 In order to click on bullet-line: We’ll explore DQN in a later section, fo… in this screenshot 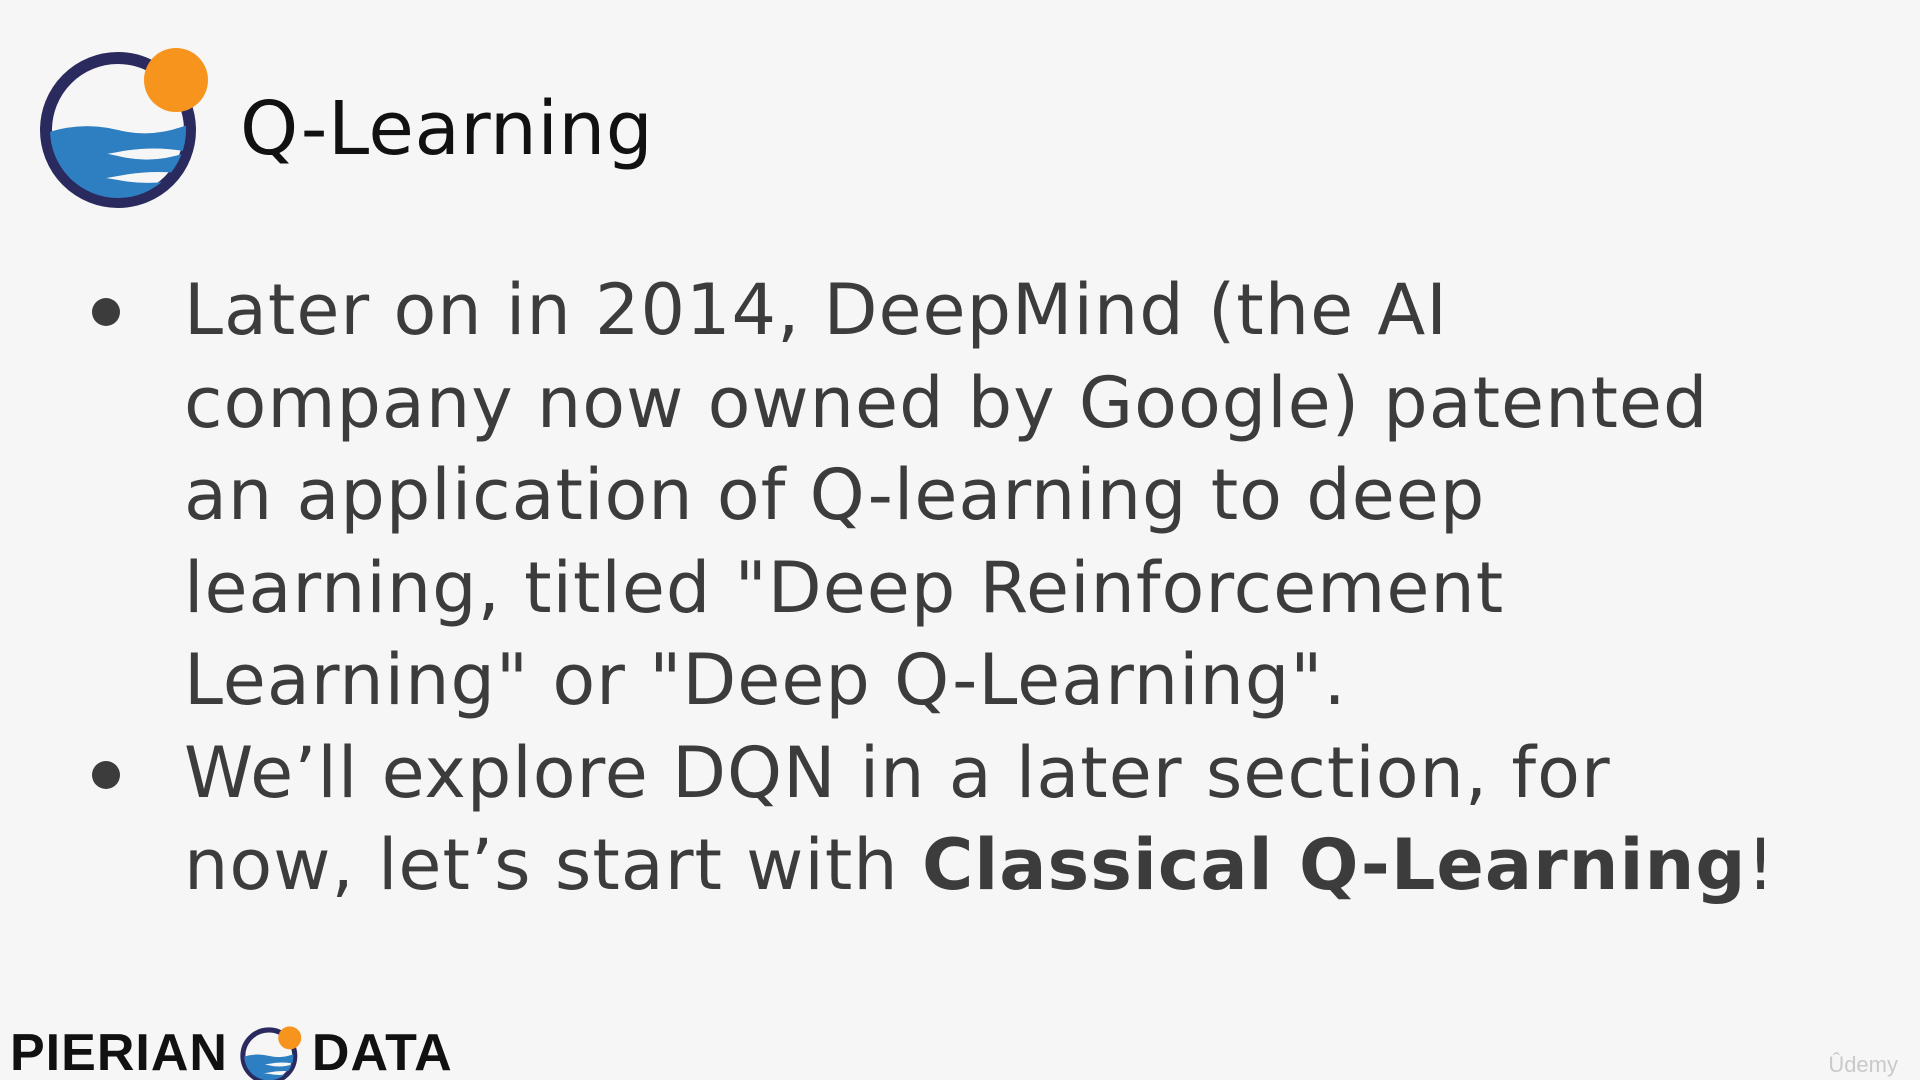, I will do `click(897, 772)`.